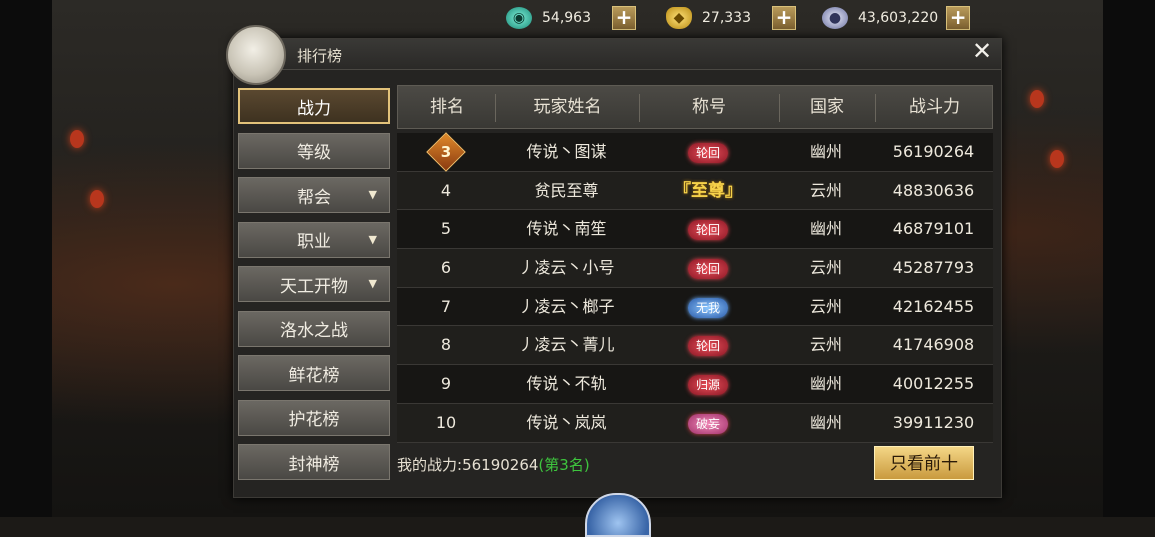 Image resolution: width=1155 pixels, height=537 pixels. What do you see at coordinates (564, 465) in the screenshot?
I see `my-rank: (第3名)` at bounding box center [564, 465].